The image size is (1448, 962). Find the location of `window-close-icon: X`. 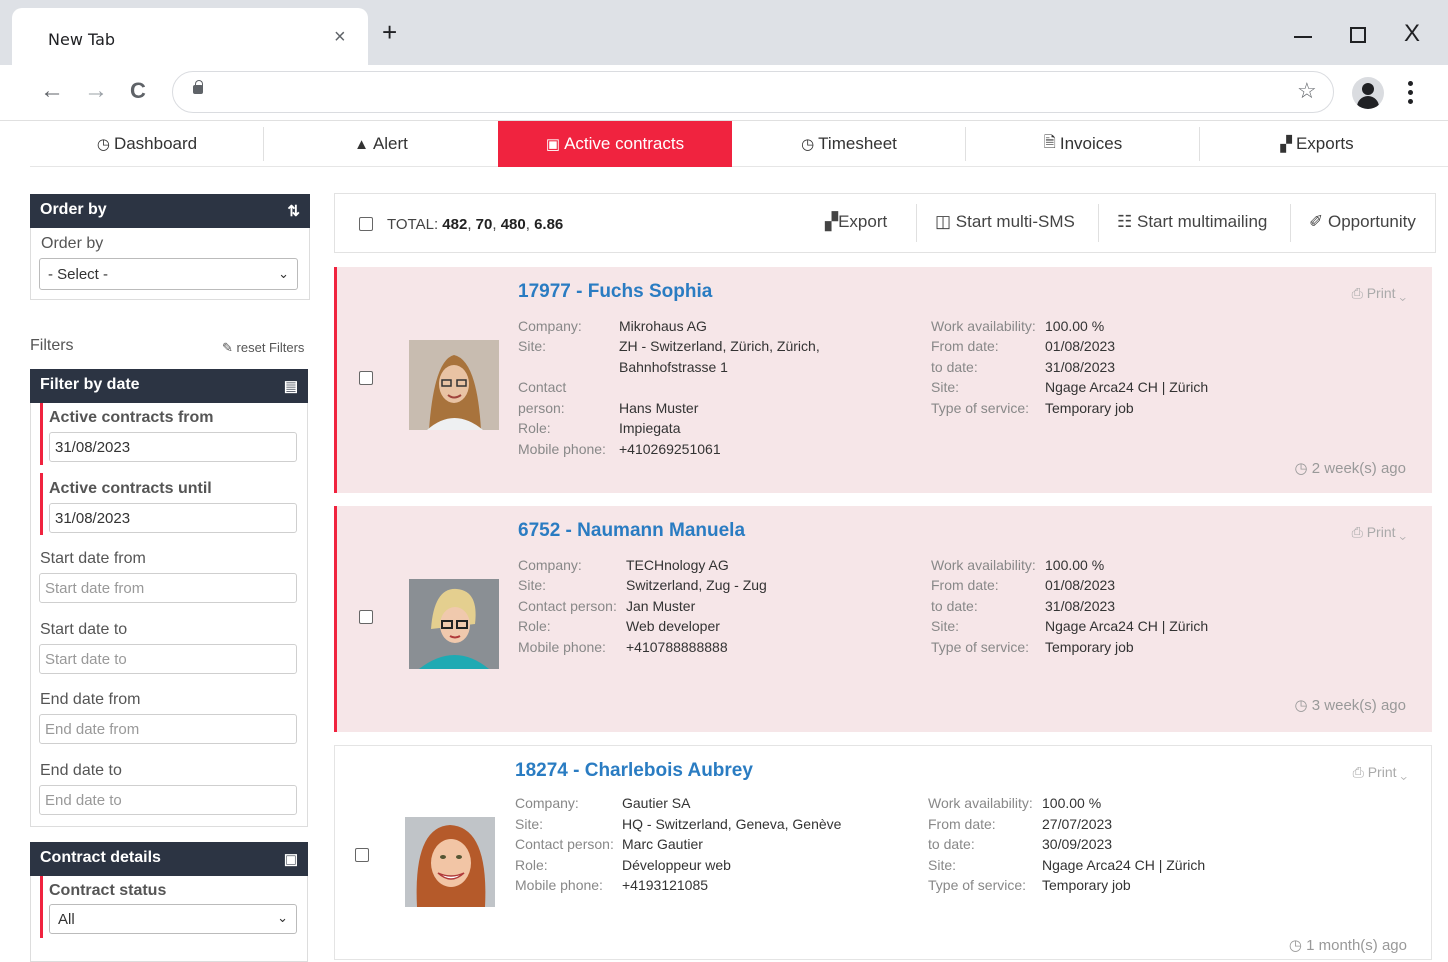

window-close-icon: X is located at coordinates (1412, 34).